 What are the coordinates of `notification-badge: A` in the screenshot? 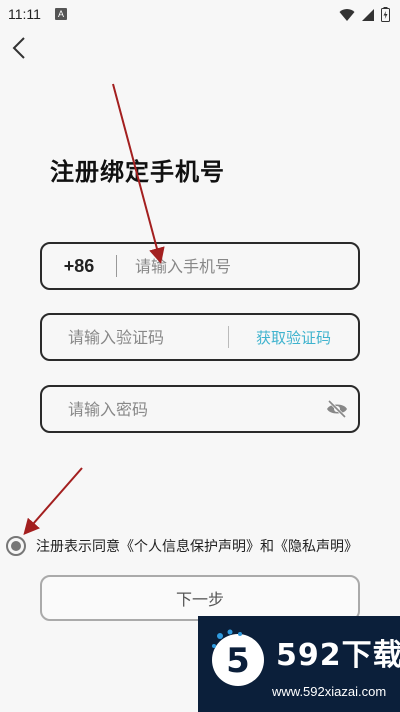 It's located at (60, 14).